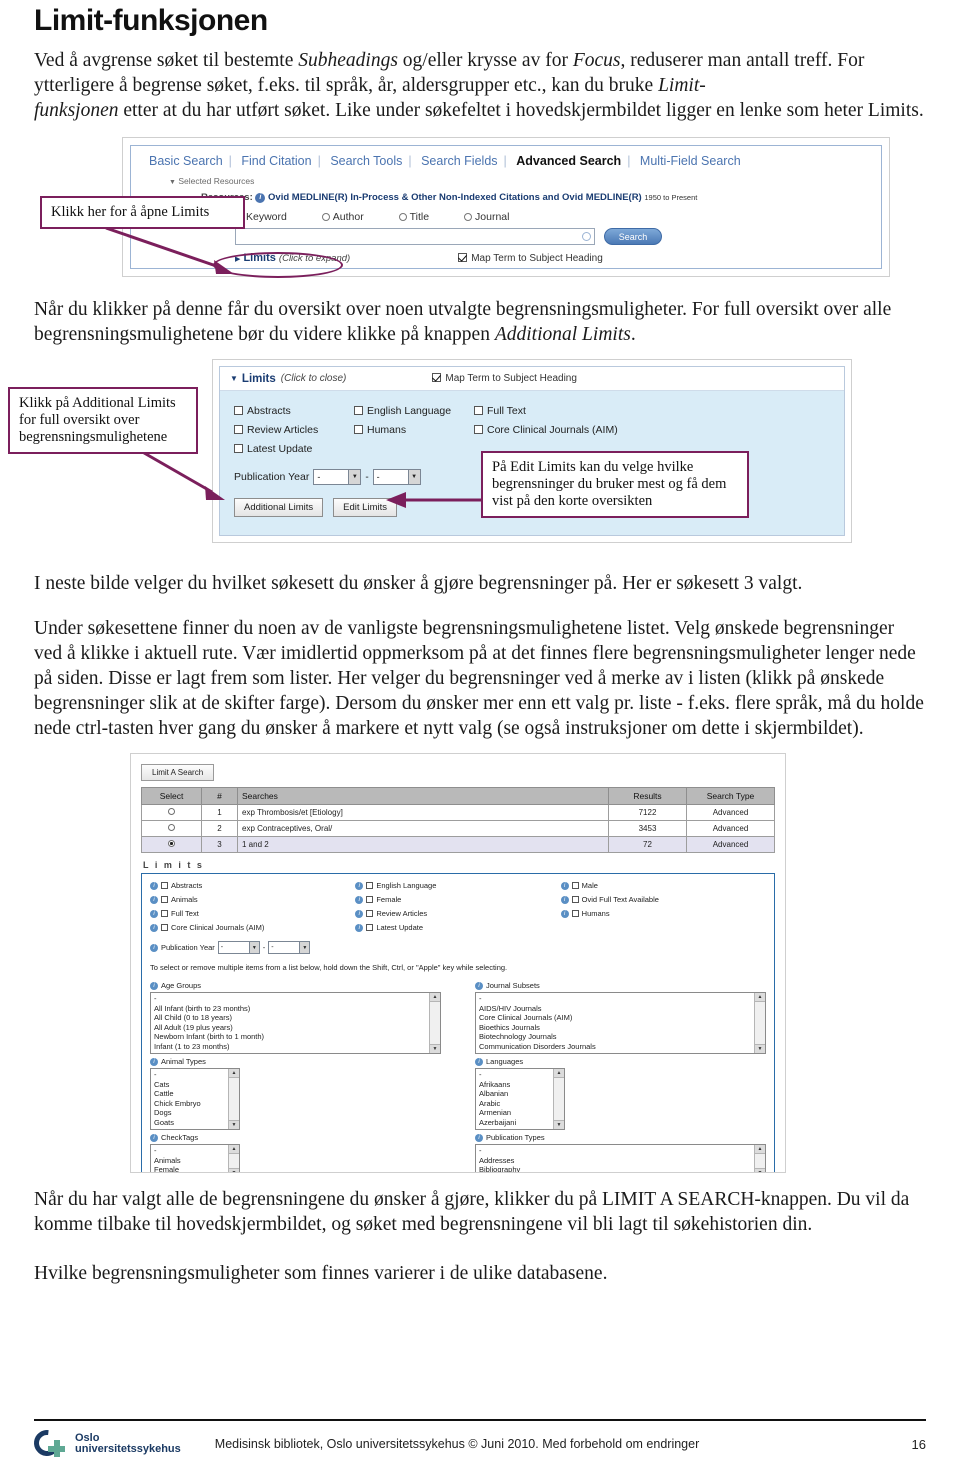 The width and height of the screenshot is (960, 1461). Describe the element at coordinates (615, 1168) in the screenshot. I see `list-item: Bibliography` at that location.